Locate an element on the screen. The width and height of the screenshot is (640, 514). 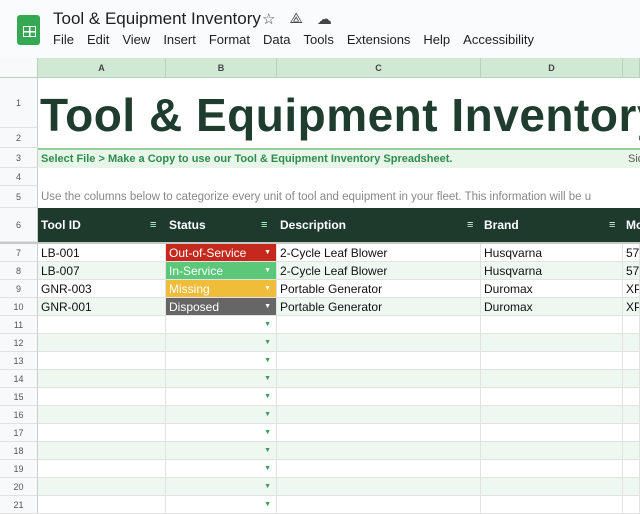
header-model: Mo is located at coordinates (631, 225).